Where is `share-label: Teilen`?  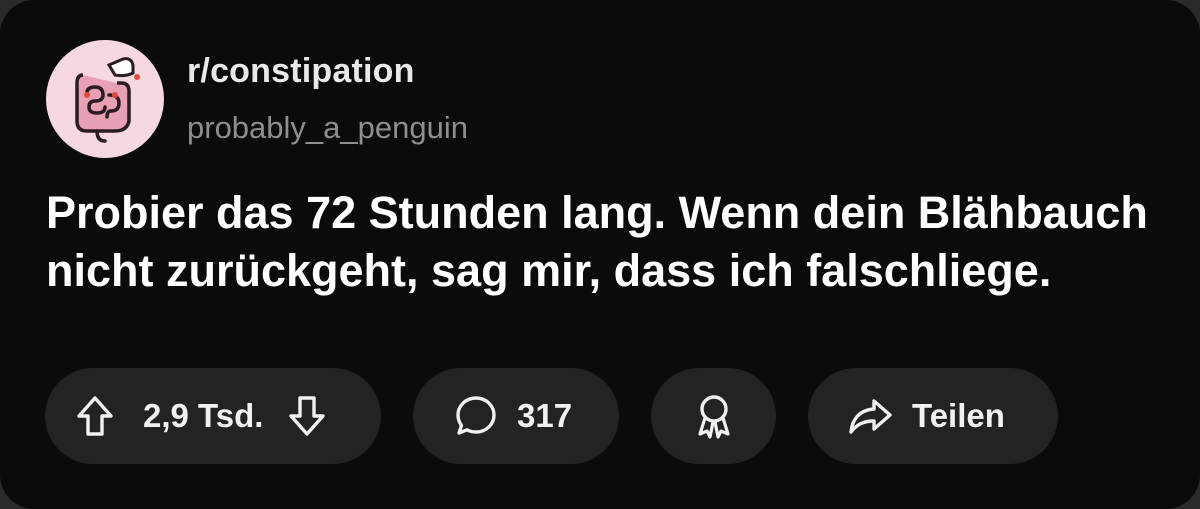
share-label: Teilen is located at coordinates (958, 415).